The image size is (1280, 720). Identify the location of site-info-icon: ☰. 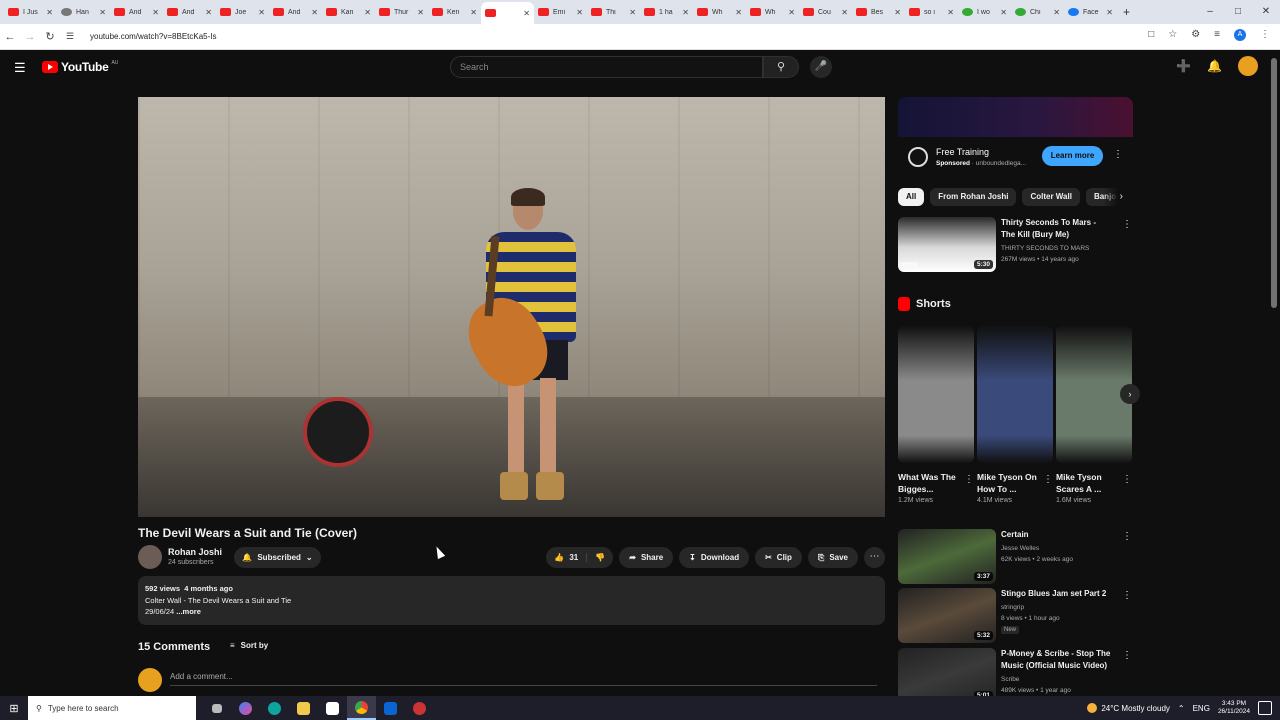
(70, 36).